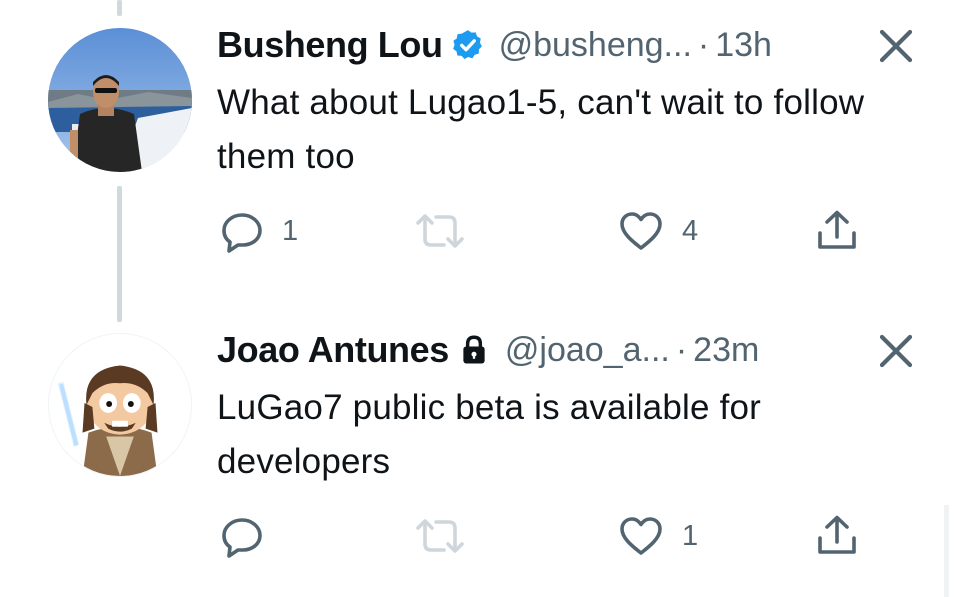 The height and width of the screenshot is (597, 960). I want to click on tweet-header: Busheng Lou @busheng... · 13h, so click(494, 45).